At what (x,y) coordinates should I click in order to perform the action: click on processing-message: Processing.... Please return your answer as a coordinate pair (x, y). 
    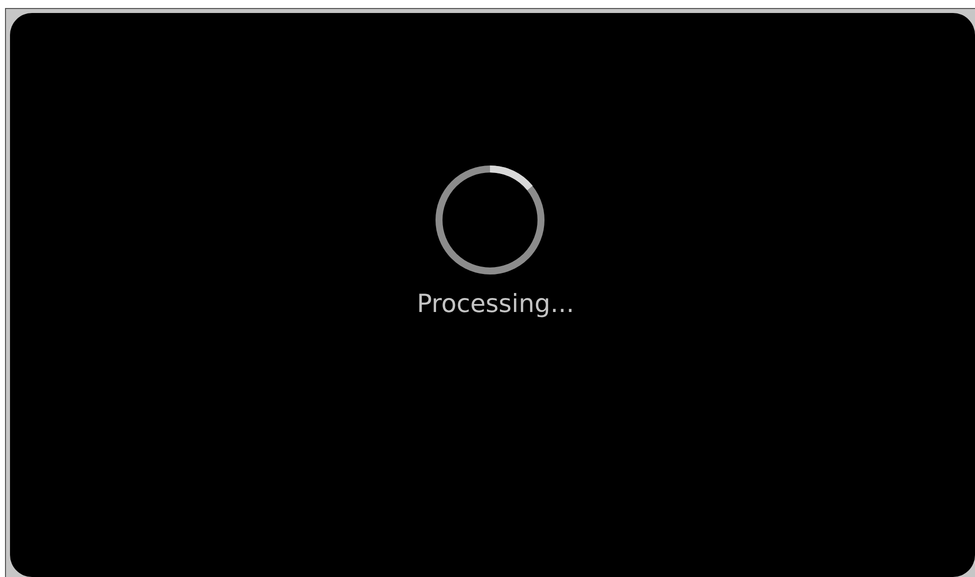
    Looking at the image, I should click on (495, 304).